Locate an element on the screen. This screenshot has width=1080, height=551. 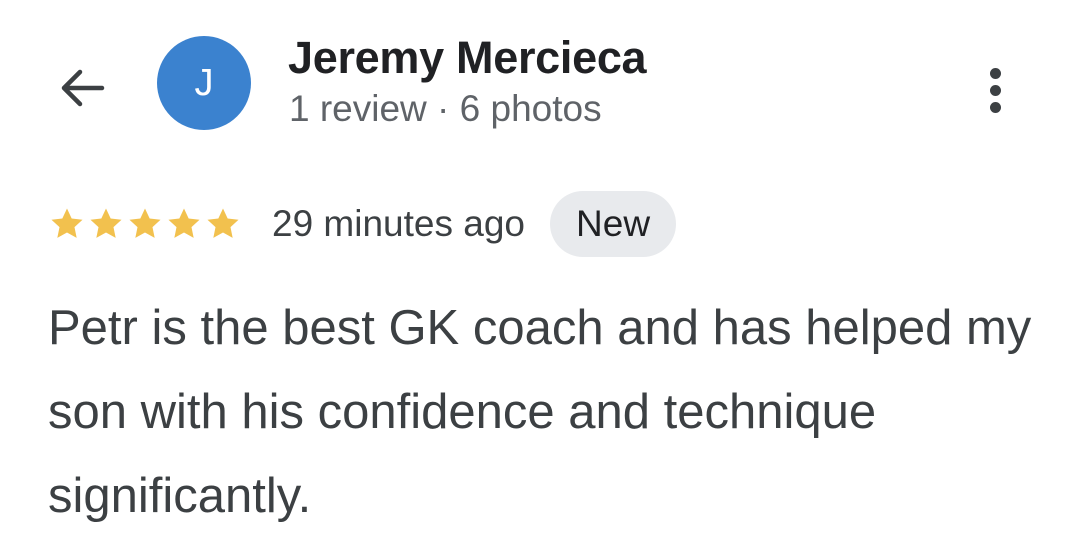
avatar-initial: J is located at coordinates (204, 82).